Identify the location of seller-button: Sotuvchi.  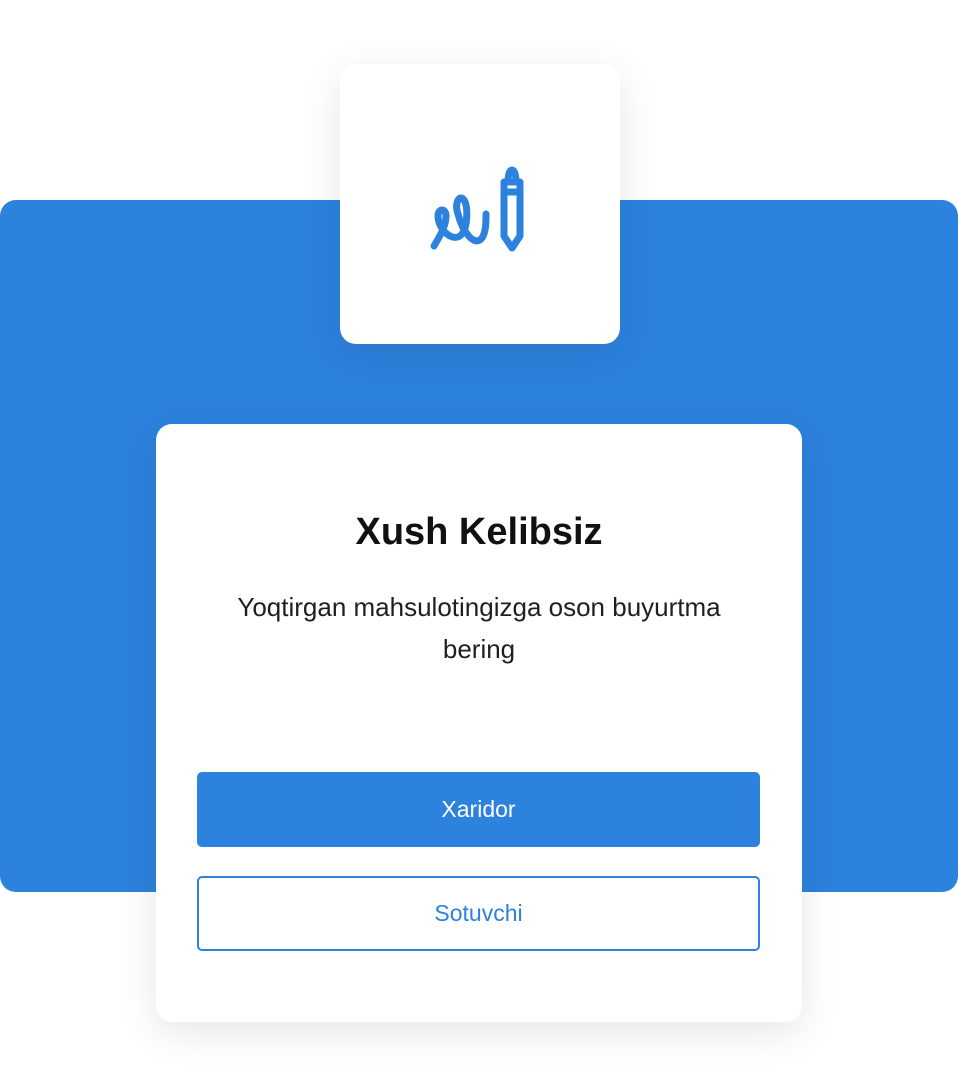
(478, 913).